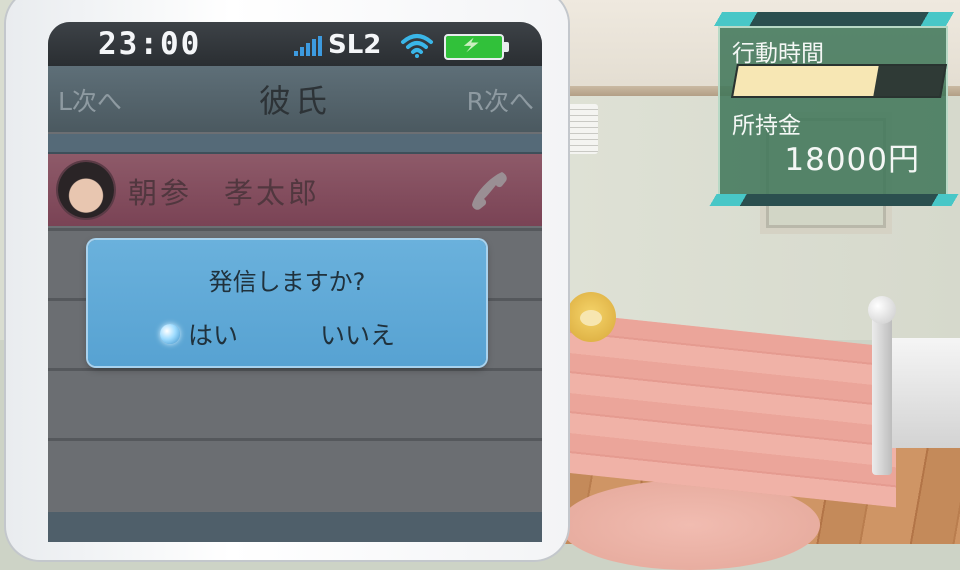 The height and width of the screenshot is (570, 960). Describe the element at coordinates (926, 393) in the screenshot. I see `bed-footboard` at that location.